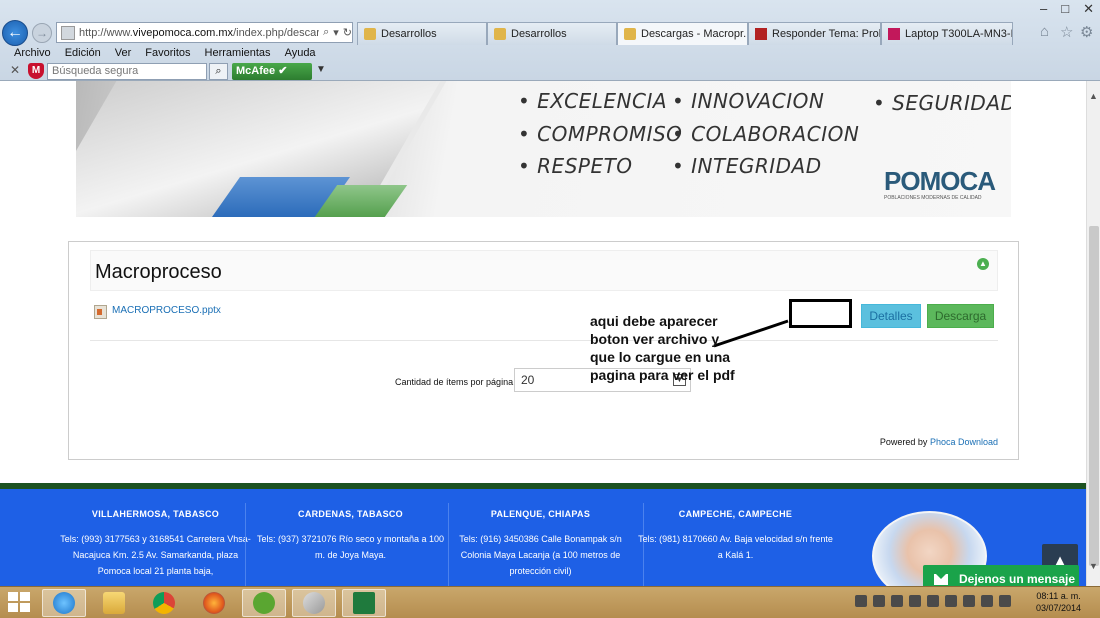  I want to click on pomoca-logo: POMOCA, so click(940, 181).